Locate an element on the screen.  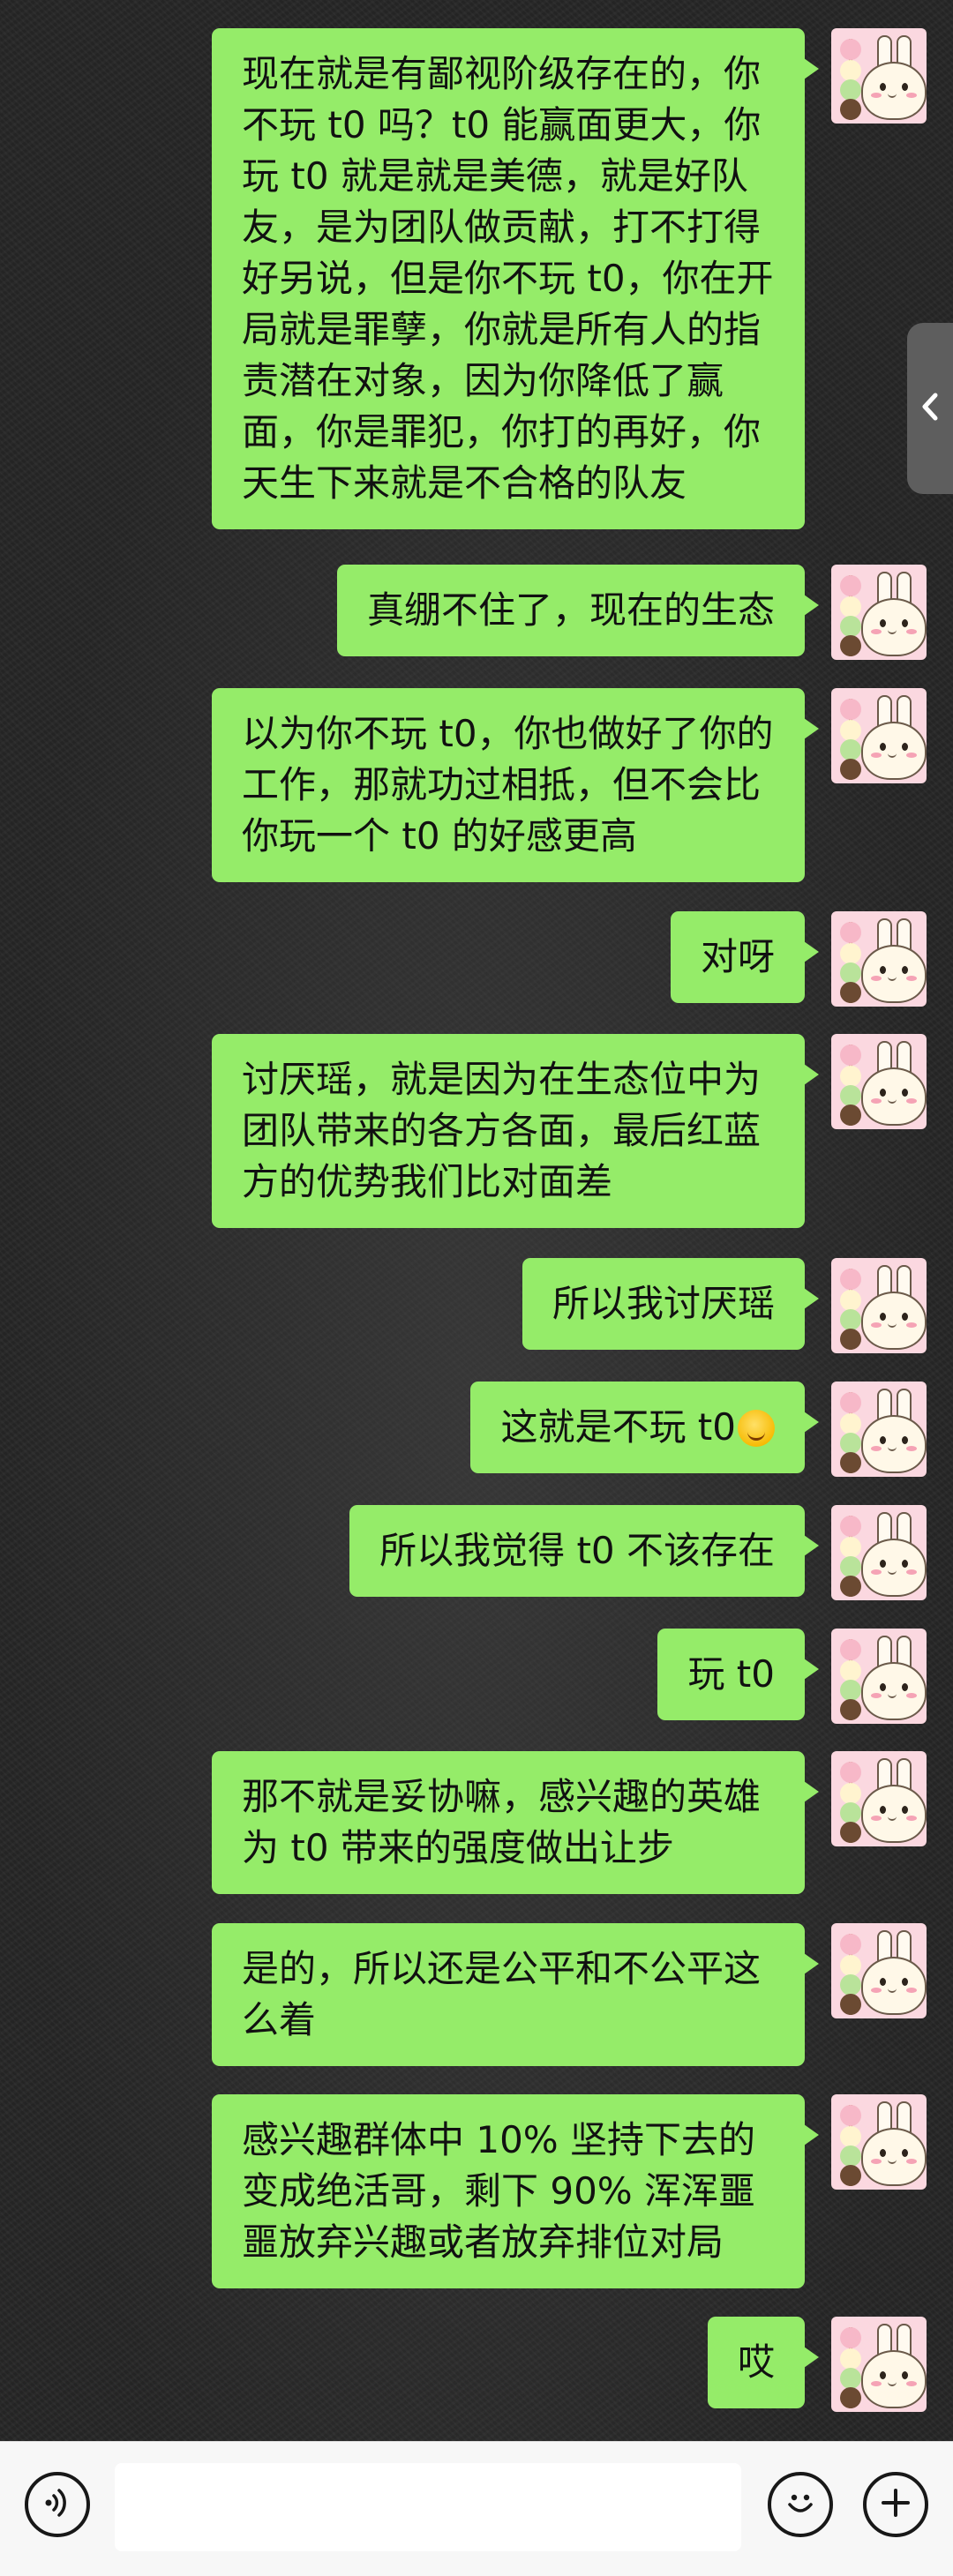
message-bubble: 这就是不玩 t0 is located at coordinates (644, 1428).